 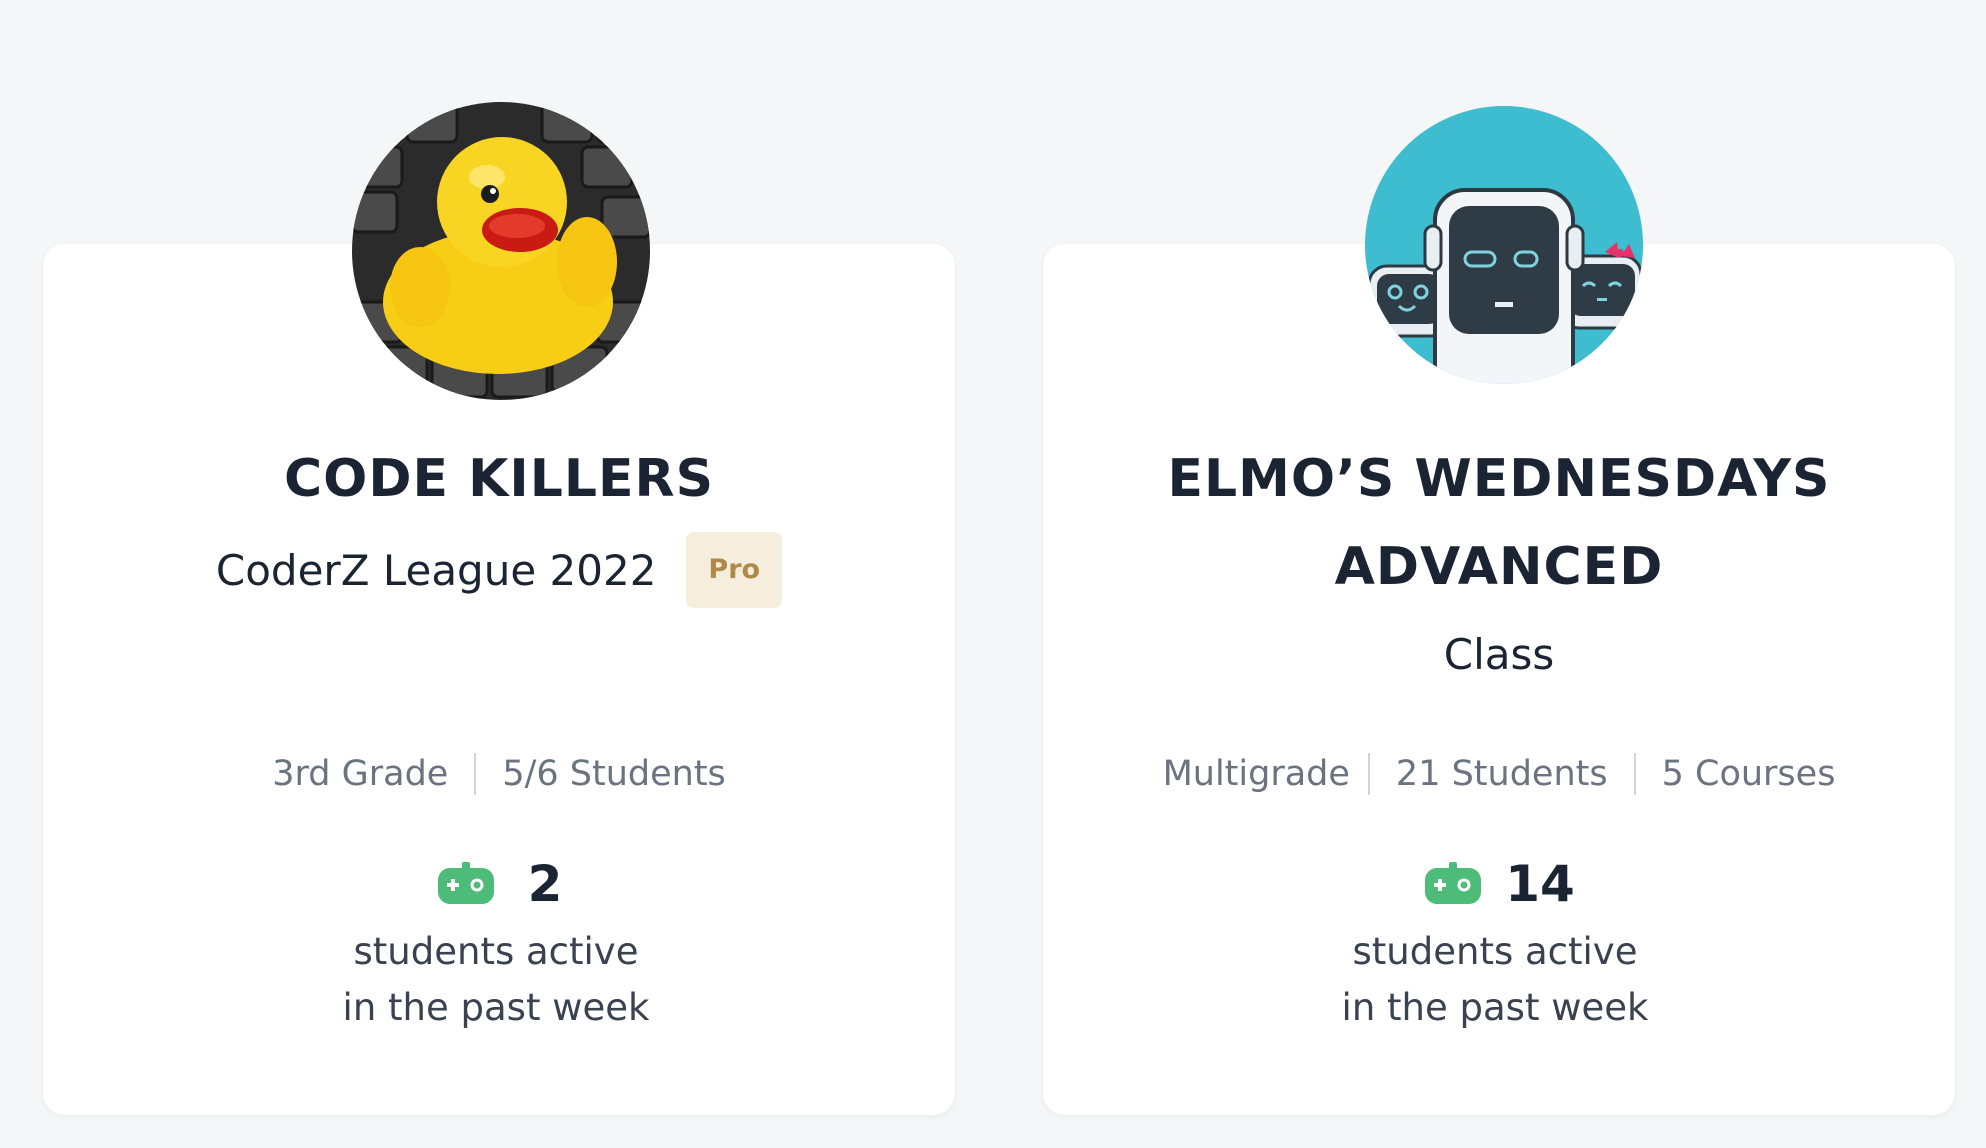 I want to click on class-meta: Multigrade 21 Students 5 Courses, so click(x=1499, y=774).